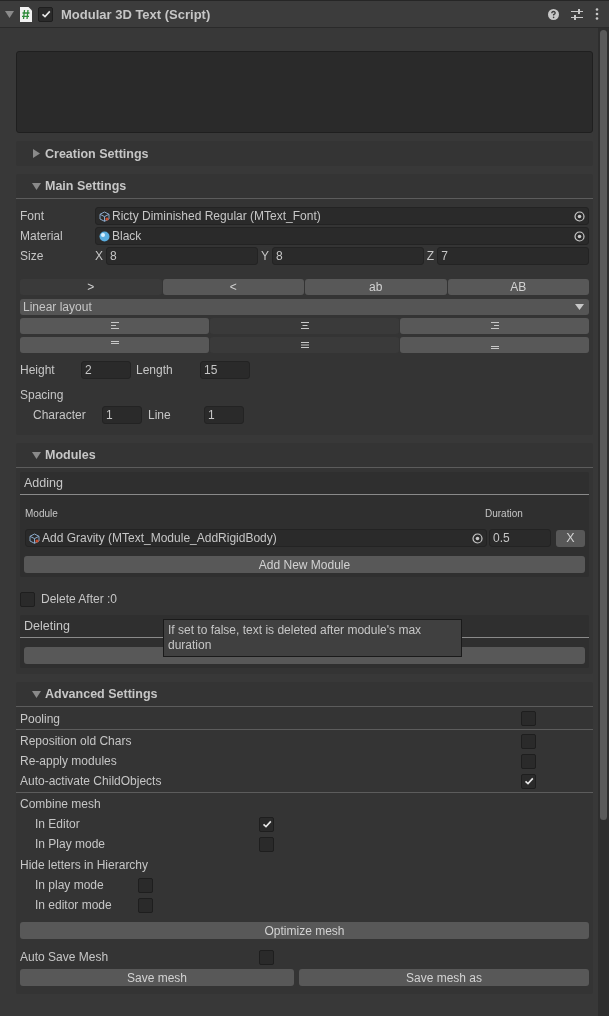 This screenshot has height=1016, width=609. What do you see at coordinates (430, 256) in the screenshot?
I see `axis-label: Z` at bounding box center [430, 256].